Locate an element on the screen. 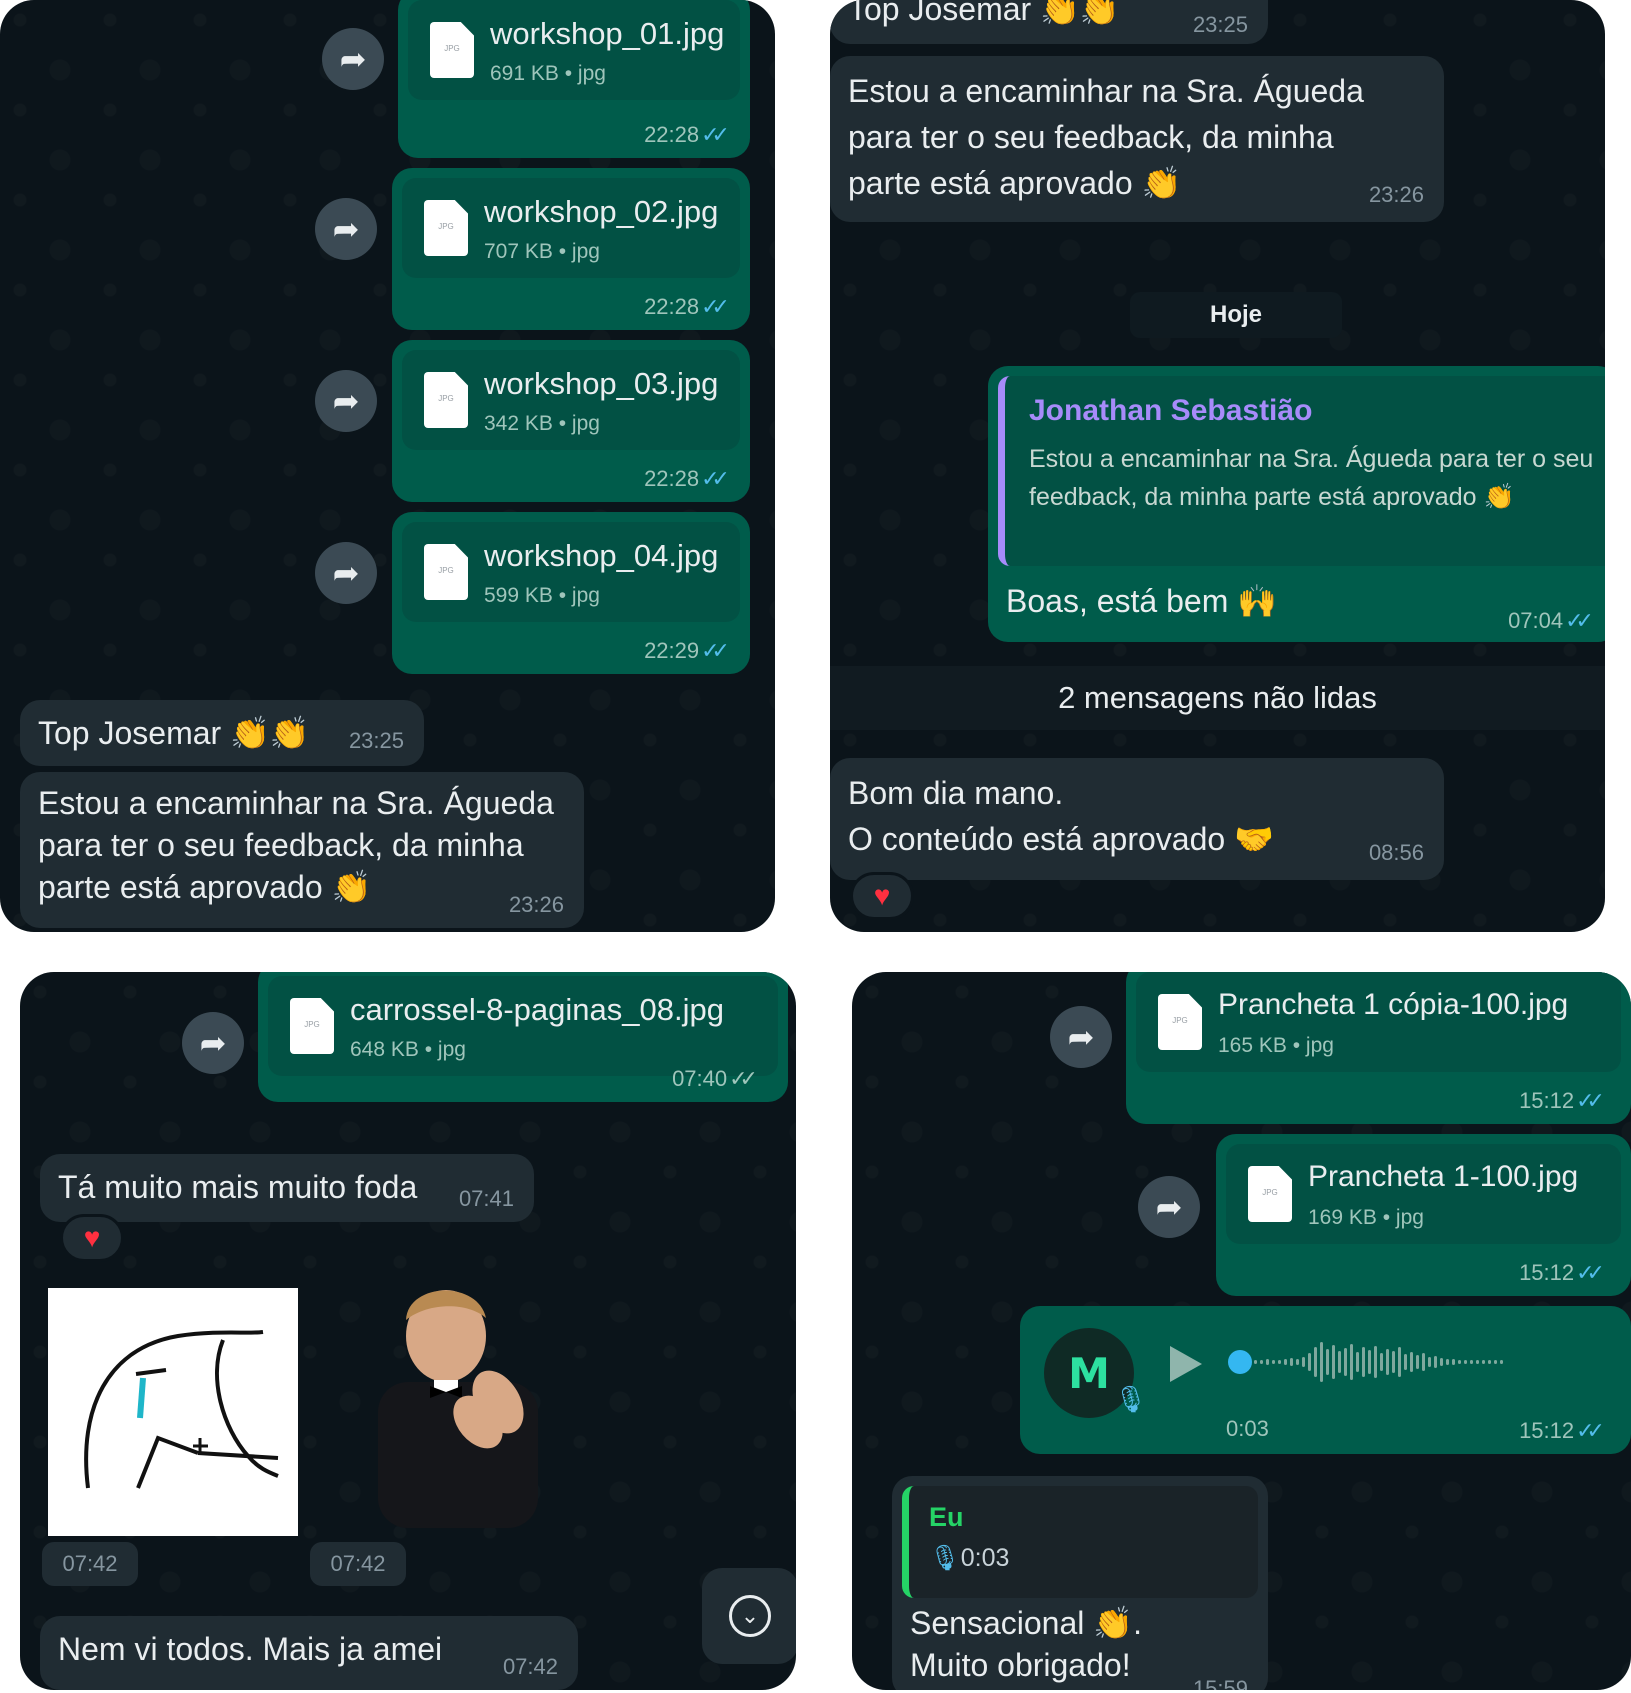 This screenshot has height=1693, width=1631. message-text: Top Josemar 👏👏 is located at coordinates (984, 16).